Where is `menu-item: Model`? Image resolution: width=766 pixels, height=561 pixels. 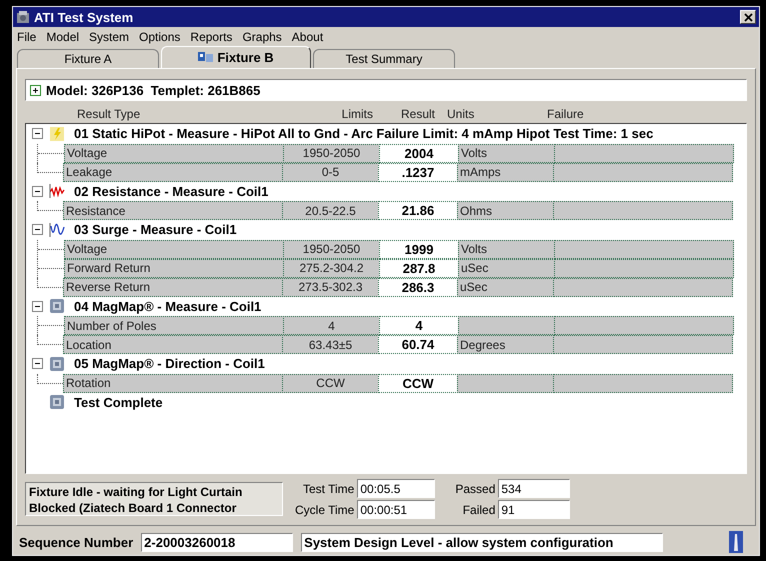 menu-item: Model is located at coordinates (63, 37).